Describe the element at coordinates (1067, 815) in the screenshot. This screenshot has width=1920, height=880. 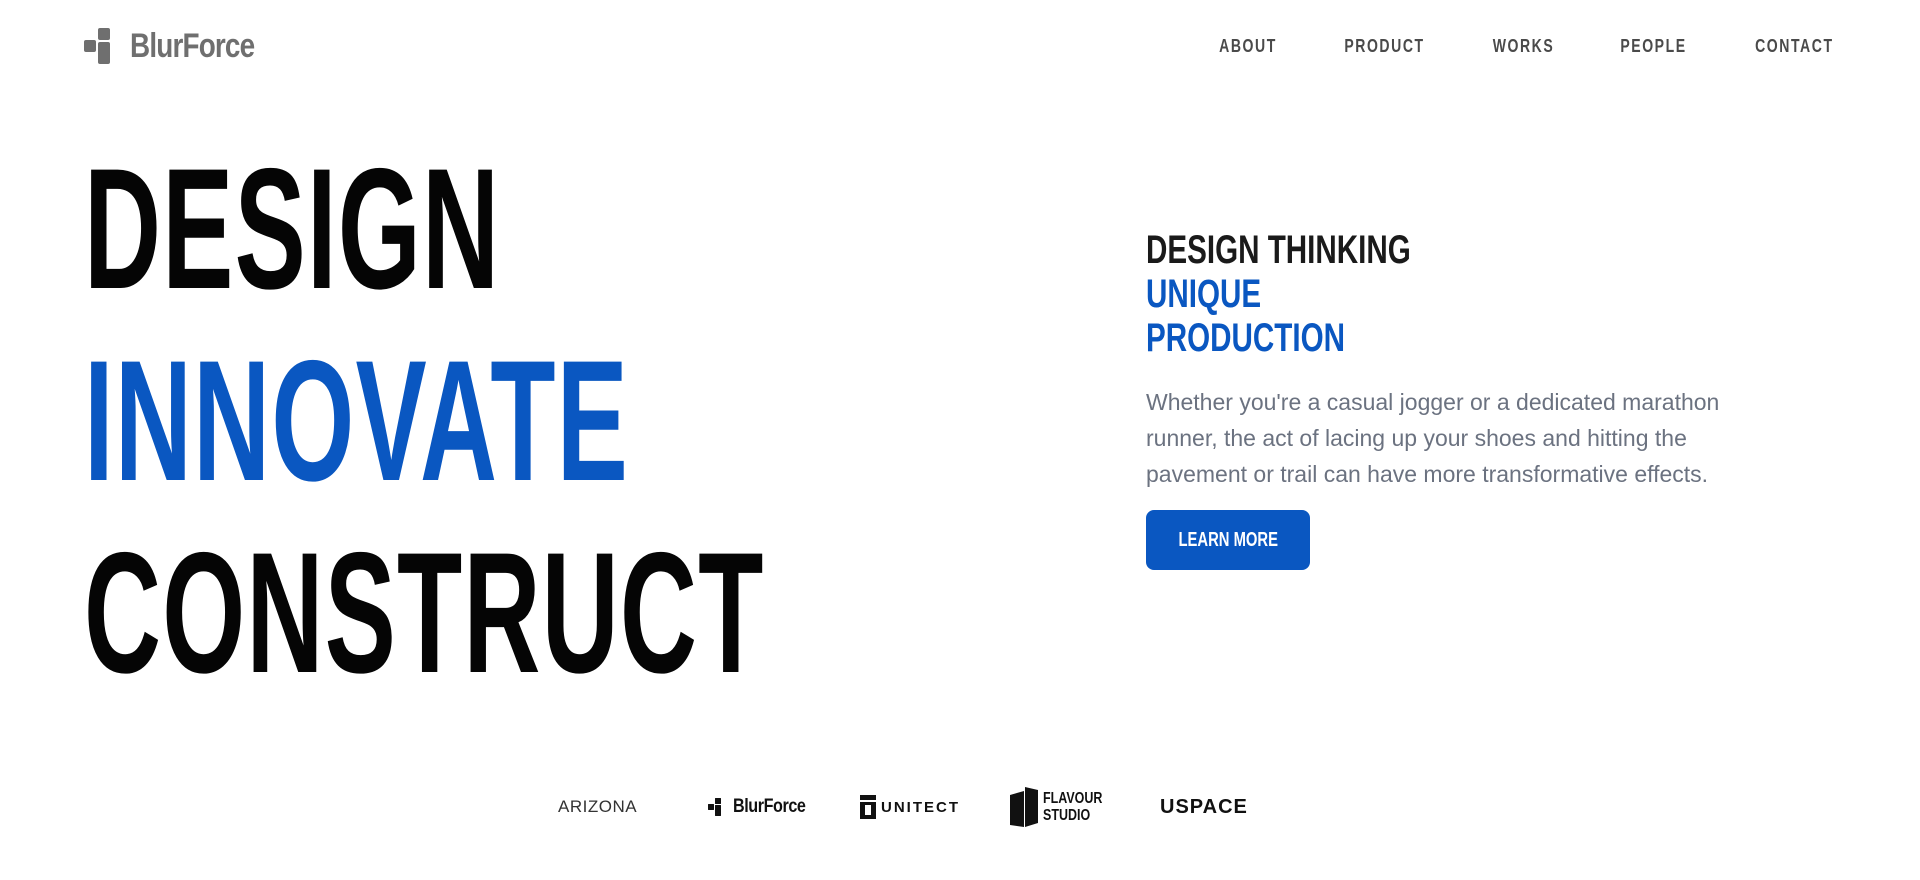
I see `partner-flavour-line2: STUDIO` at that location.